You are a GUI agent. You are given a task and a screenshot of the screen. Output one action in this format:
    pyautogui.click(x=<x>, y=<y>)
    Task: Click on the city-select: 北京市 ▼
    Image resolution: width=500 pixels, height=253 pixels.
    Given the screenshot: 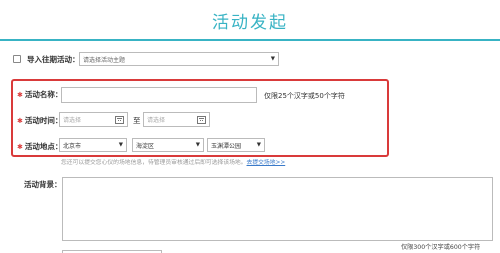 What is the action you would take?
    pyautogui.click(x=93, y=145)
    